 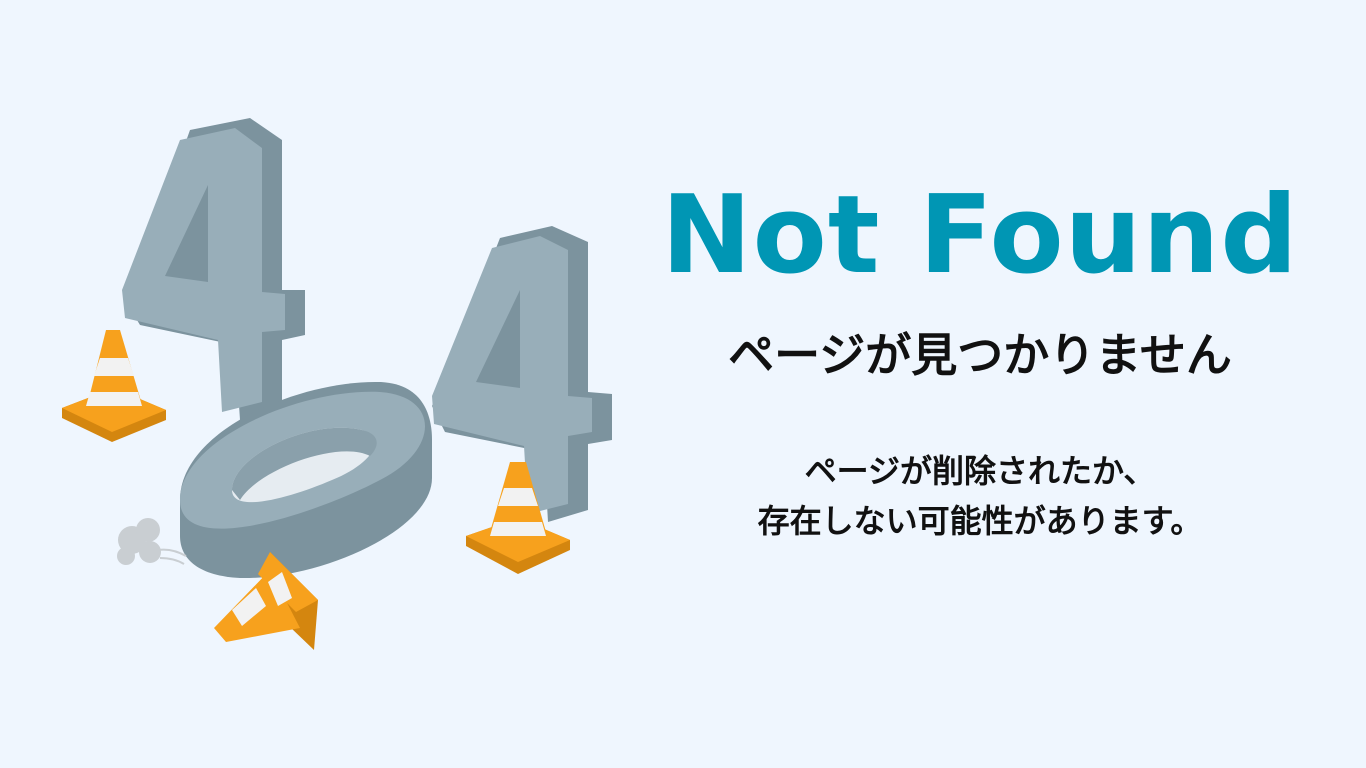 I want to click on error-message-line-1: ページが削除されたか、, so click(x=980, y=471).